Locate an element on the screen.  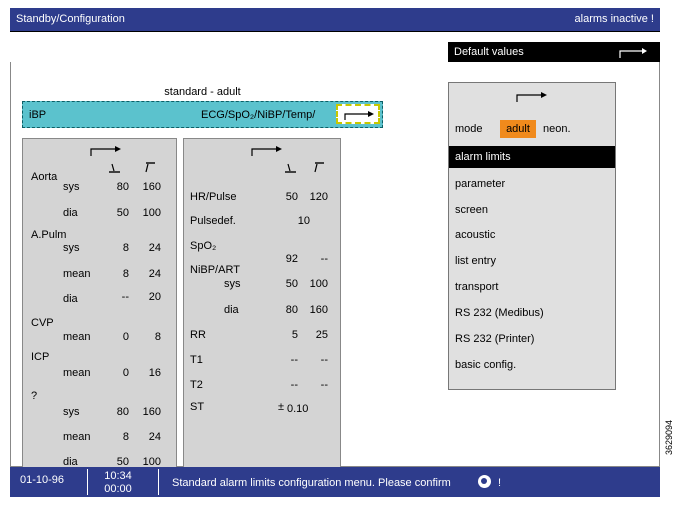
time-display: 10:34 is located at coordinates (118, 476).